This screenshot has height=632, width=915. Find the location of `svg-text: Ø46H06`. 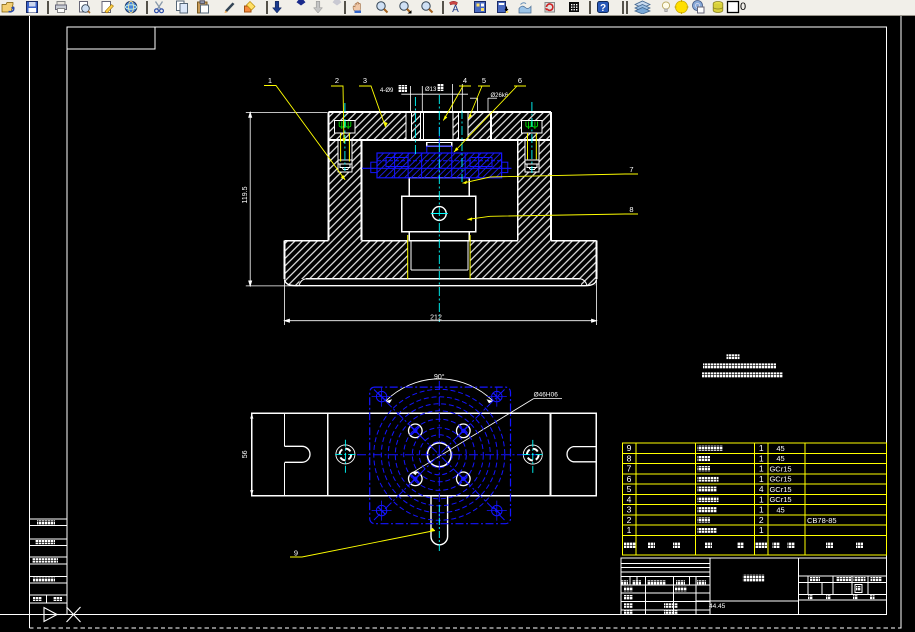

svg-text: Ø46H06 is located at coordinates (546, 395).